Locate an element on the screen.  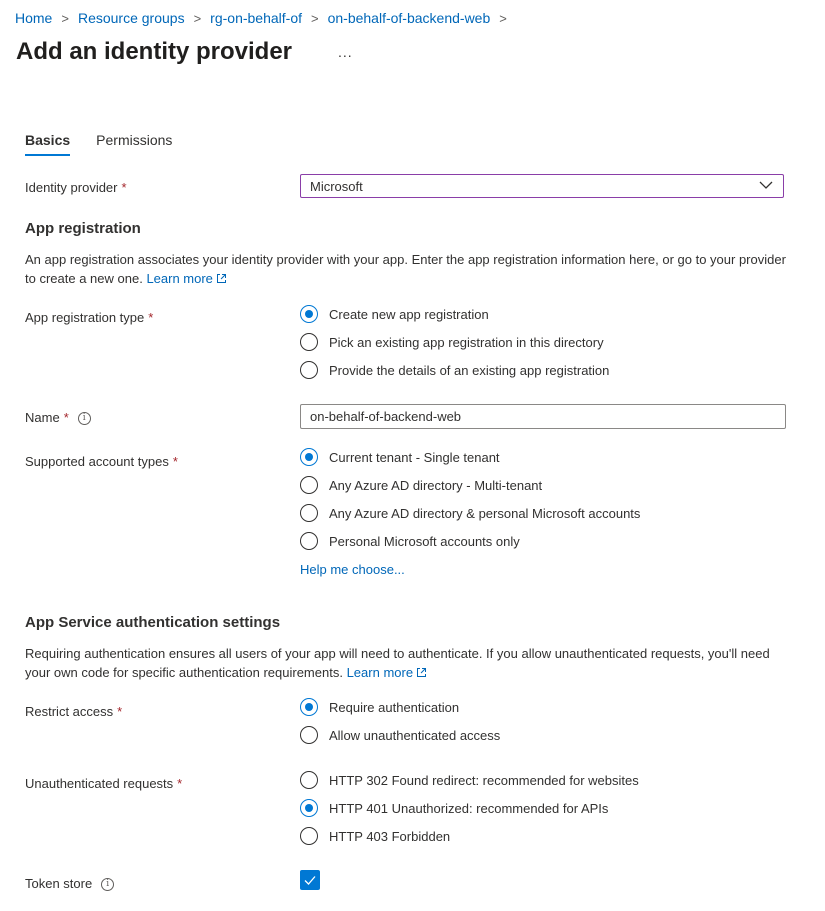
tab-bar: Basics Permissions is located at coordinates (111, 144).